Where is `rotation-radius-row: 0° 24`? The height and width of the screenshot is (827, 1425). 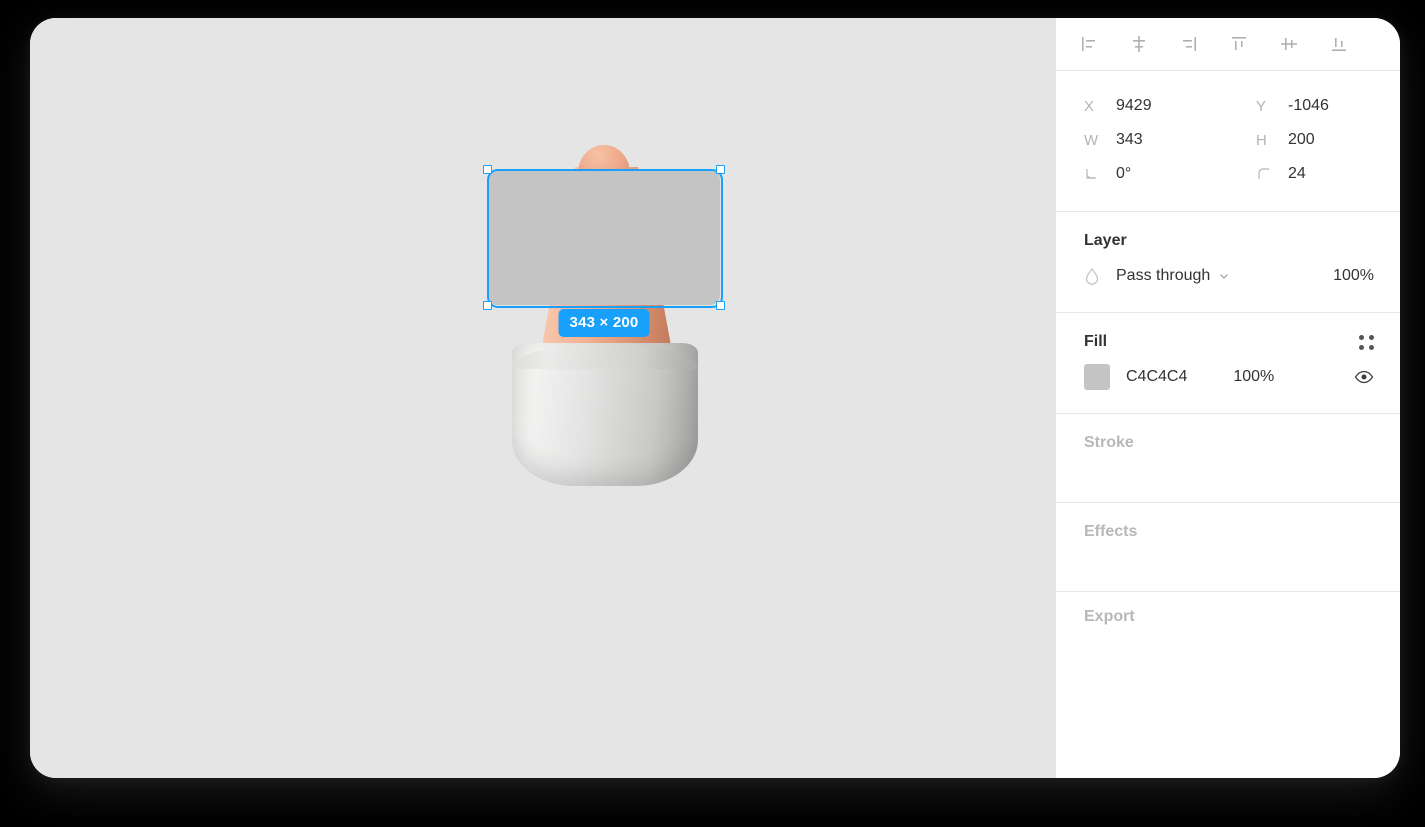
rotation-radius-row: 0° 24 is located at coordinates (1228, 174).